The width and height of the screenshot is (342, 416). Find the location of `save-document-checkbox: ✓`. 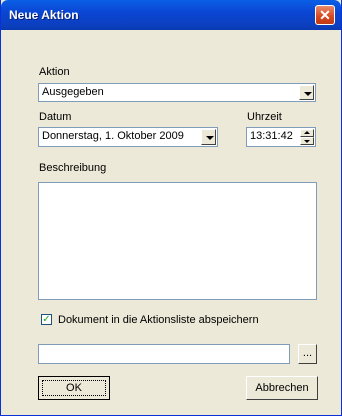

save-document-checkbox: ✓ is located at coordinates (46, 319).